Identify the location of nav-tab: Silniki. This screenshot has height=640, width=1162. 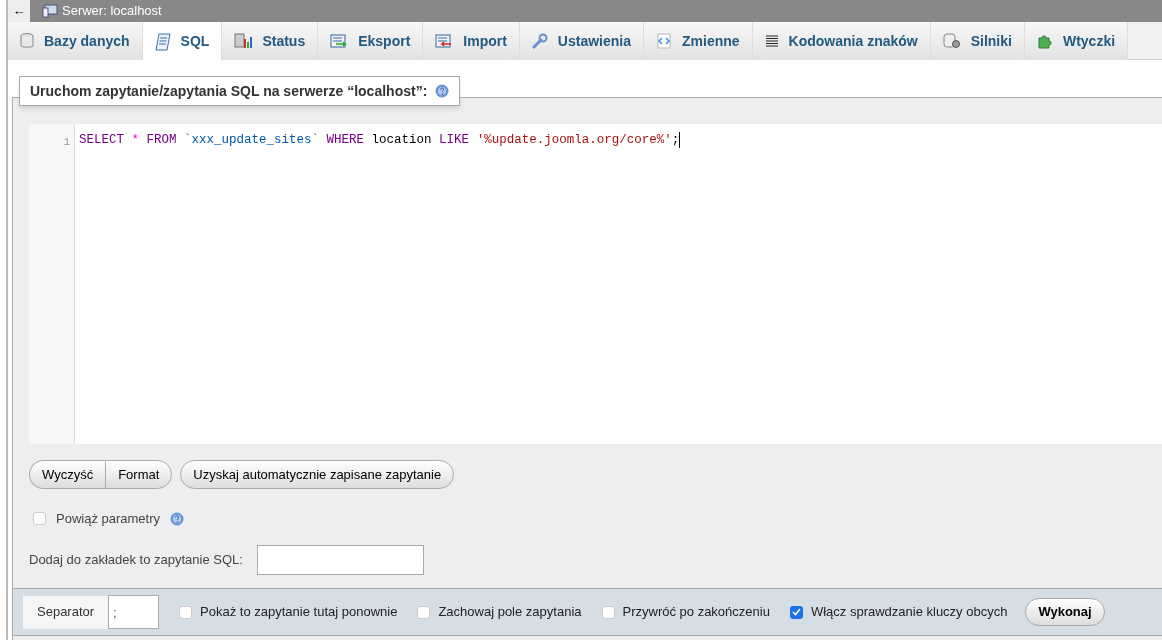
(977, 41).